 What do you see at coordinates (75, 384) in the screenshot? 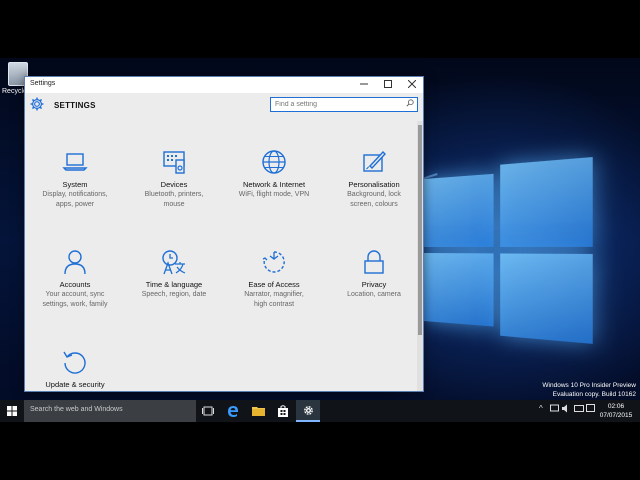
I see `category-name: Update & security` at bounding box center [75, 384].